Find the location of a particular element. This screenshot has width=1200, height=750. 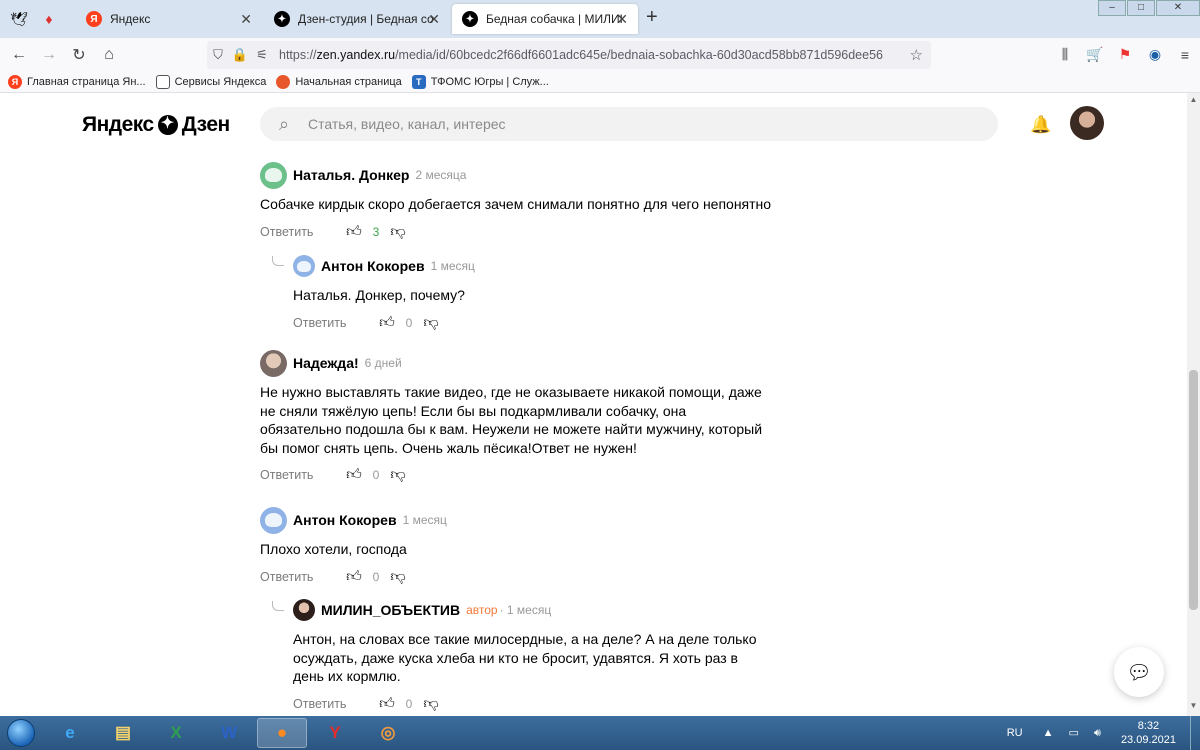

show-desktop-button is located at coordinates (1195, 733).